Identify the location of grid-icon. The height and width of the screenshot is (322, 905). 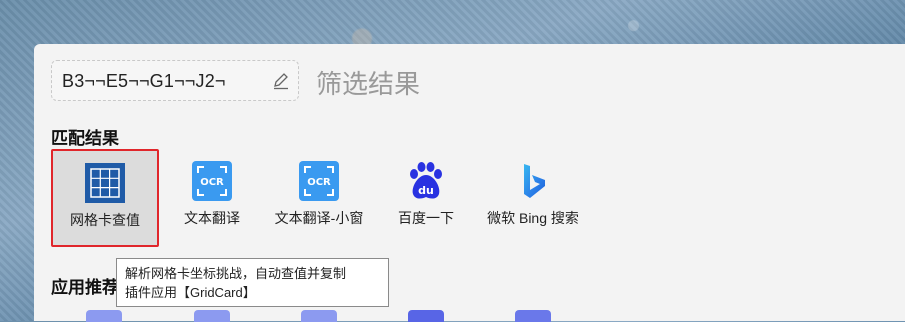
(105, 183).